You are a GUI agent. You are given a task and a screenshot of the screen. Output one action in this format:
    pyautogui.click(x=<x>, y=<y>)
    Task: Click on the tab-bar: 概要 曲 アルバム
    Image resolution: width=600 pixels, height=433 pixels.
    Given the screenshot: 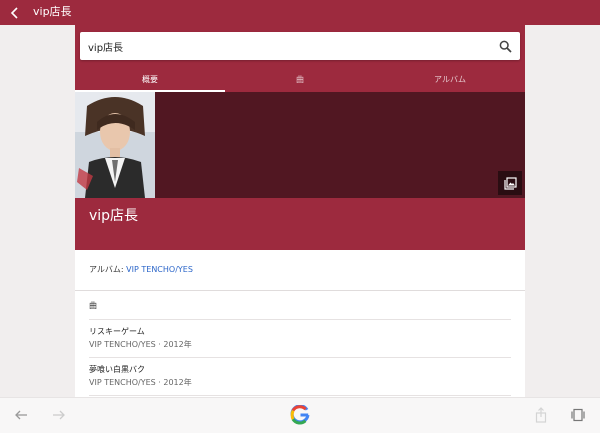 What is the action you would take?
    pyautogui.click(x=300, y=81)
    